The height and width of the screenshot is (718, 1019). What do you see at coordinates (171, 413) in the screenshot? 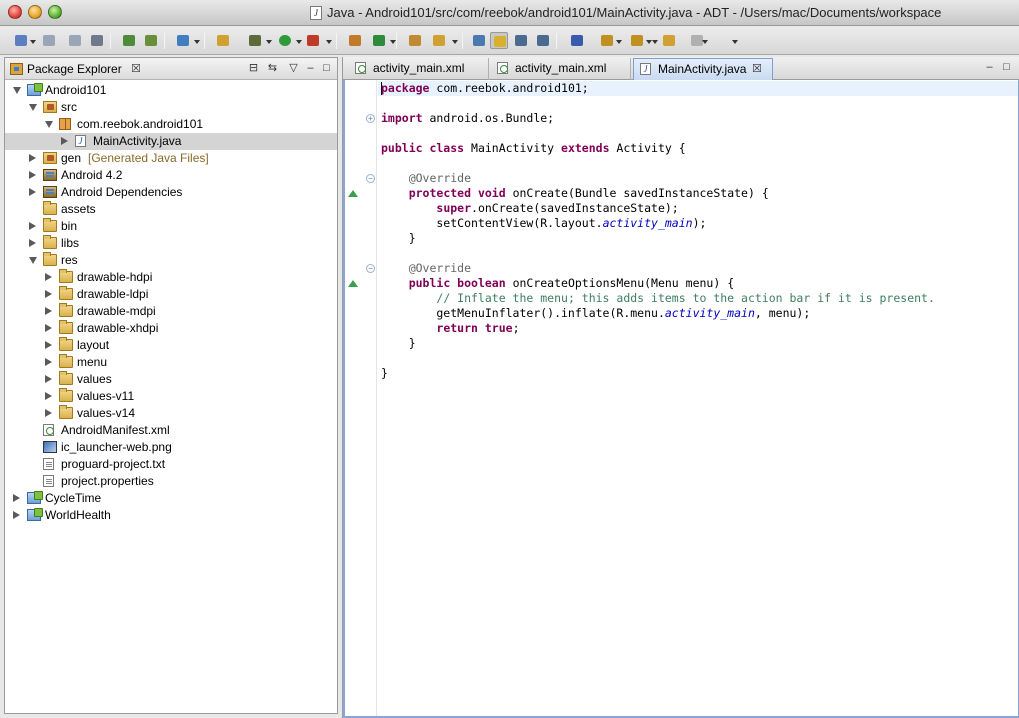
I see `tree-item: values-v14` at bounding box center [171, 413].